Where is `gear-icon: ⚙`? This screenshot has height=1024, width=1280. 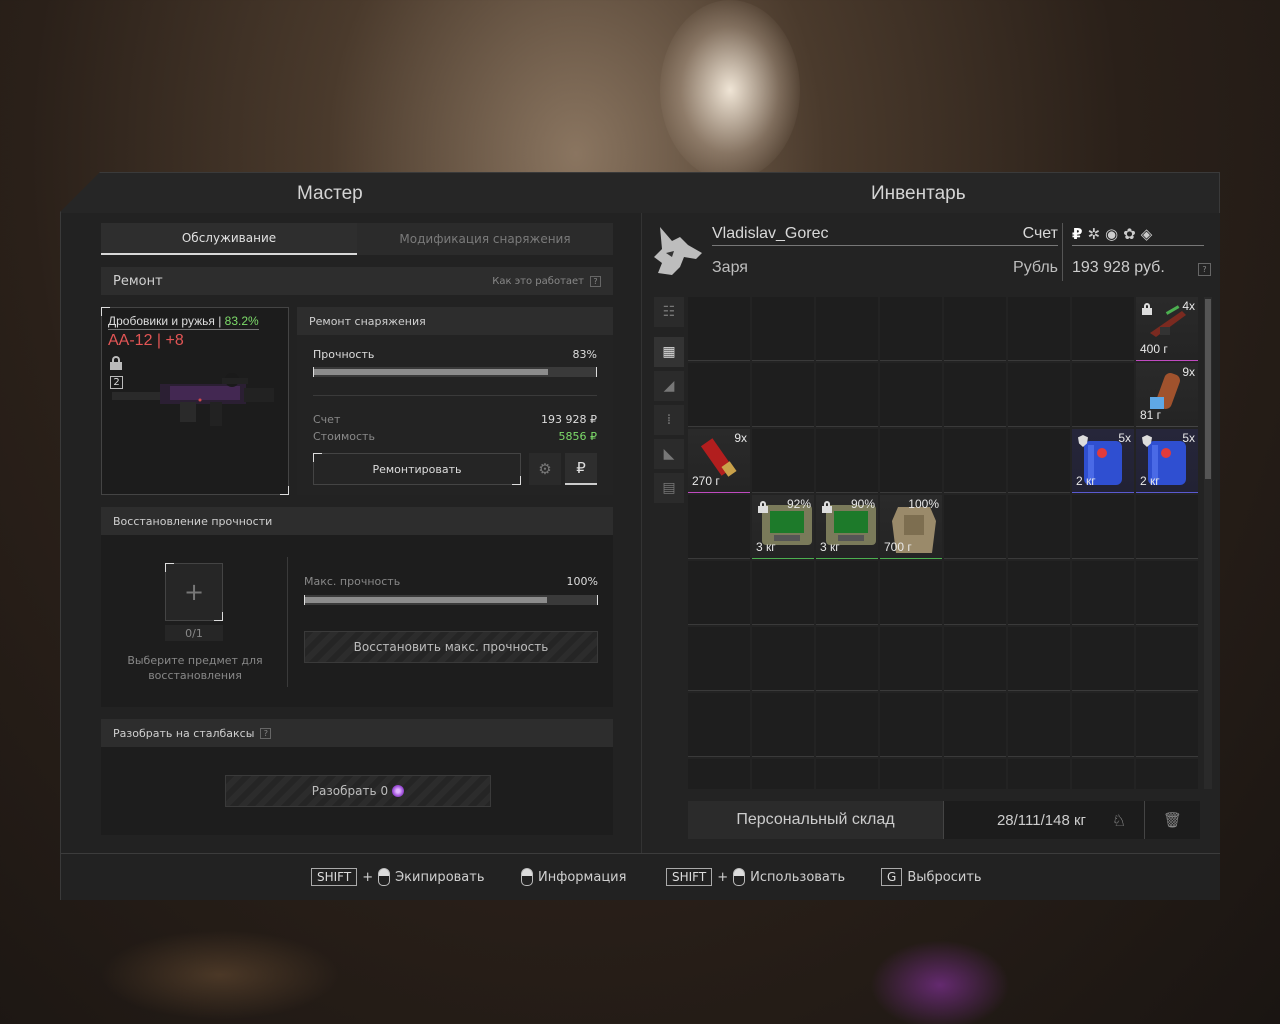 gear-icon: ⚙ is located at coordinates (545, 469).